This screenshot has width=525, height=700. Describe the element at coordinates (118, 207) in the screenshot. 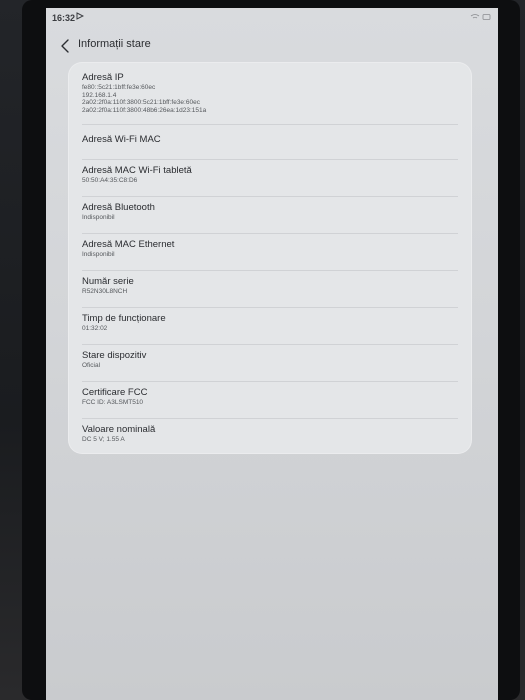

I see `item-title: Adresă Bluetooth` at that location.